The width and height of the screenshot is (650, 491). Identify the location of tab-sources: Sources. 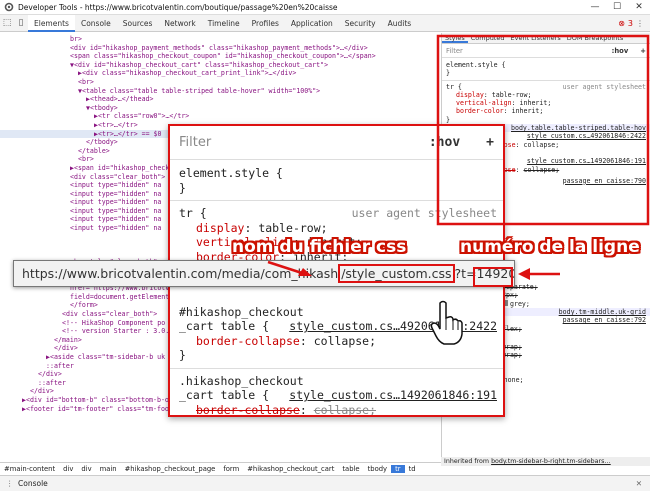
(138, 23).